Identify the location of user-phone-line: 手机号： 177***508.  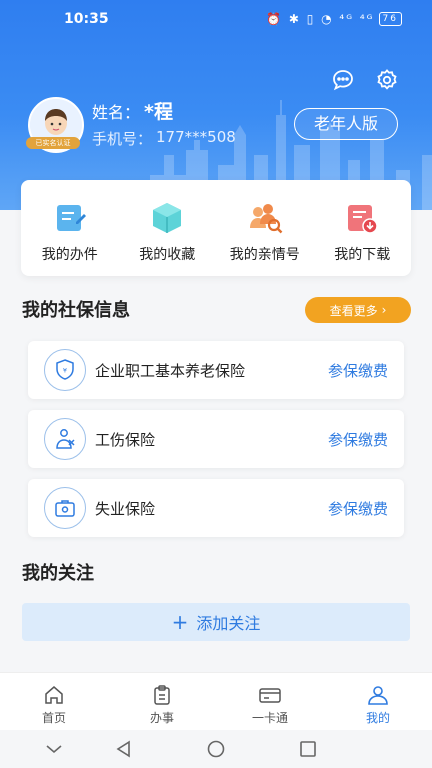
(164, 138).